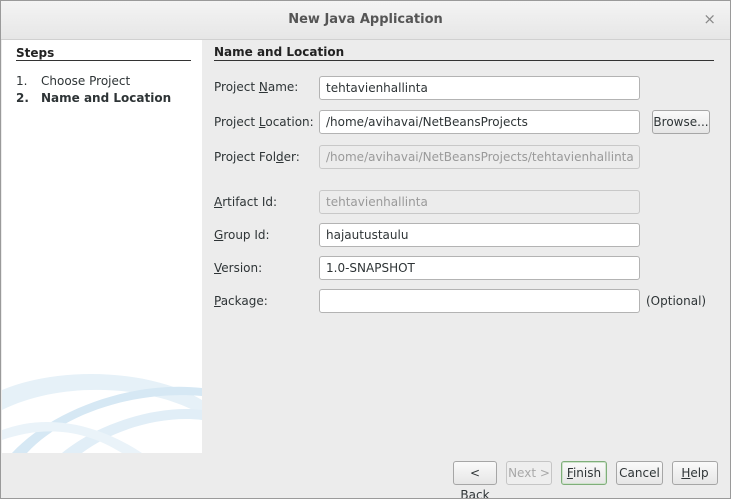 This screenshot has width=731, height=499. Describe the element at coordinates (479, 122) in the screenshot. I see `project-location-input` at that location.